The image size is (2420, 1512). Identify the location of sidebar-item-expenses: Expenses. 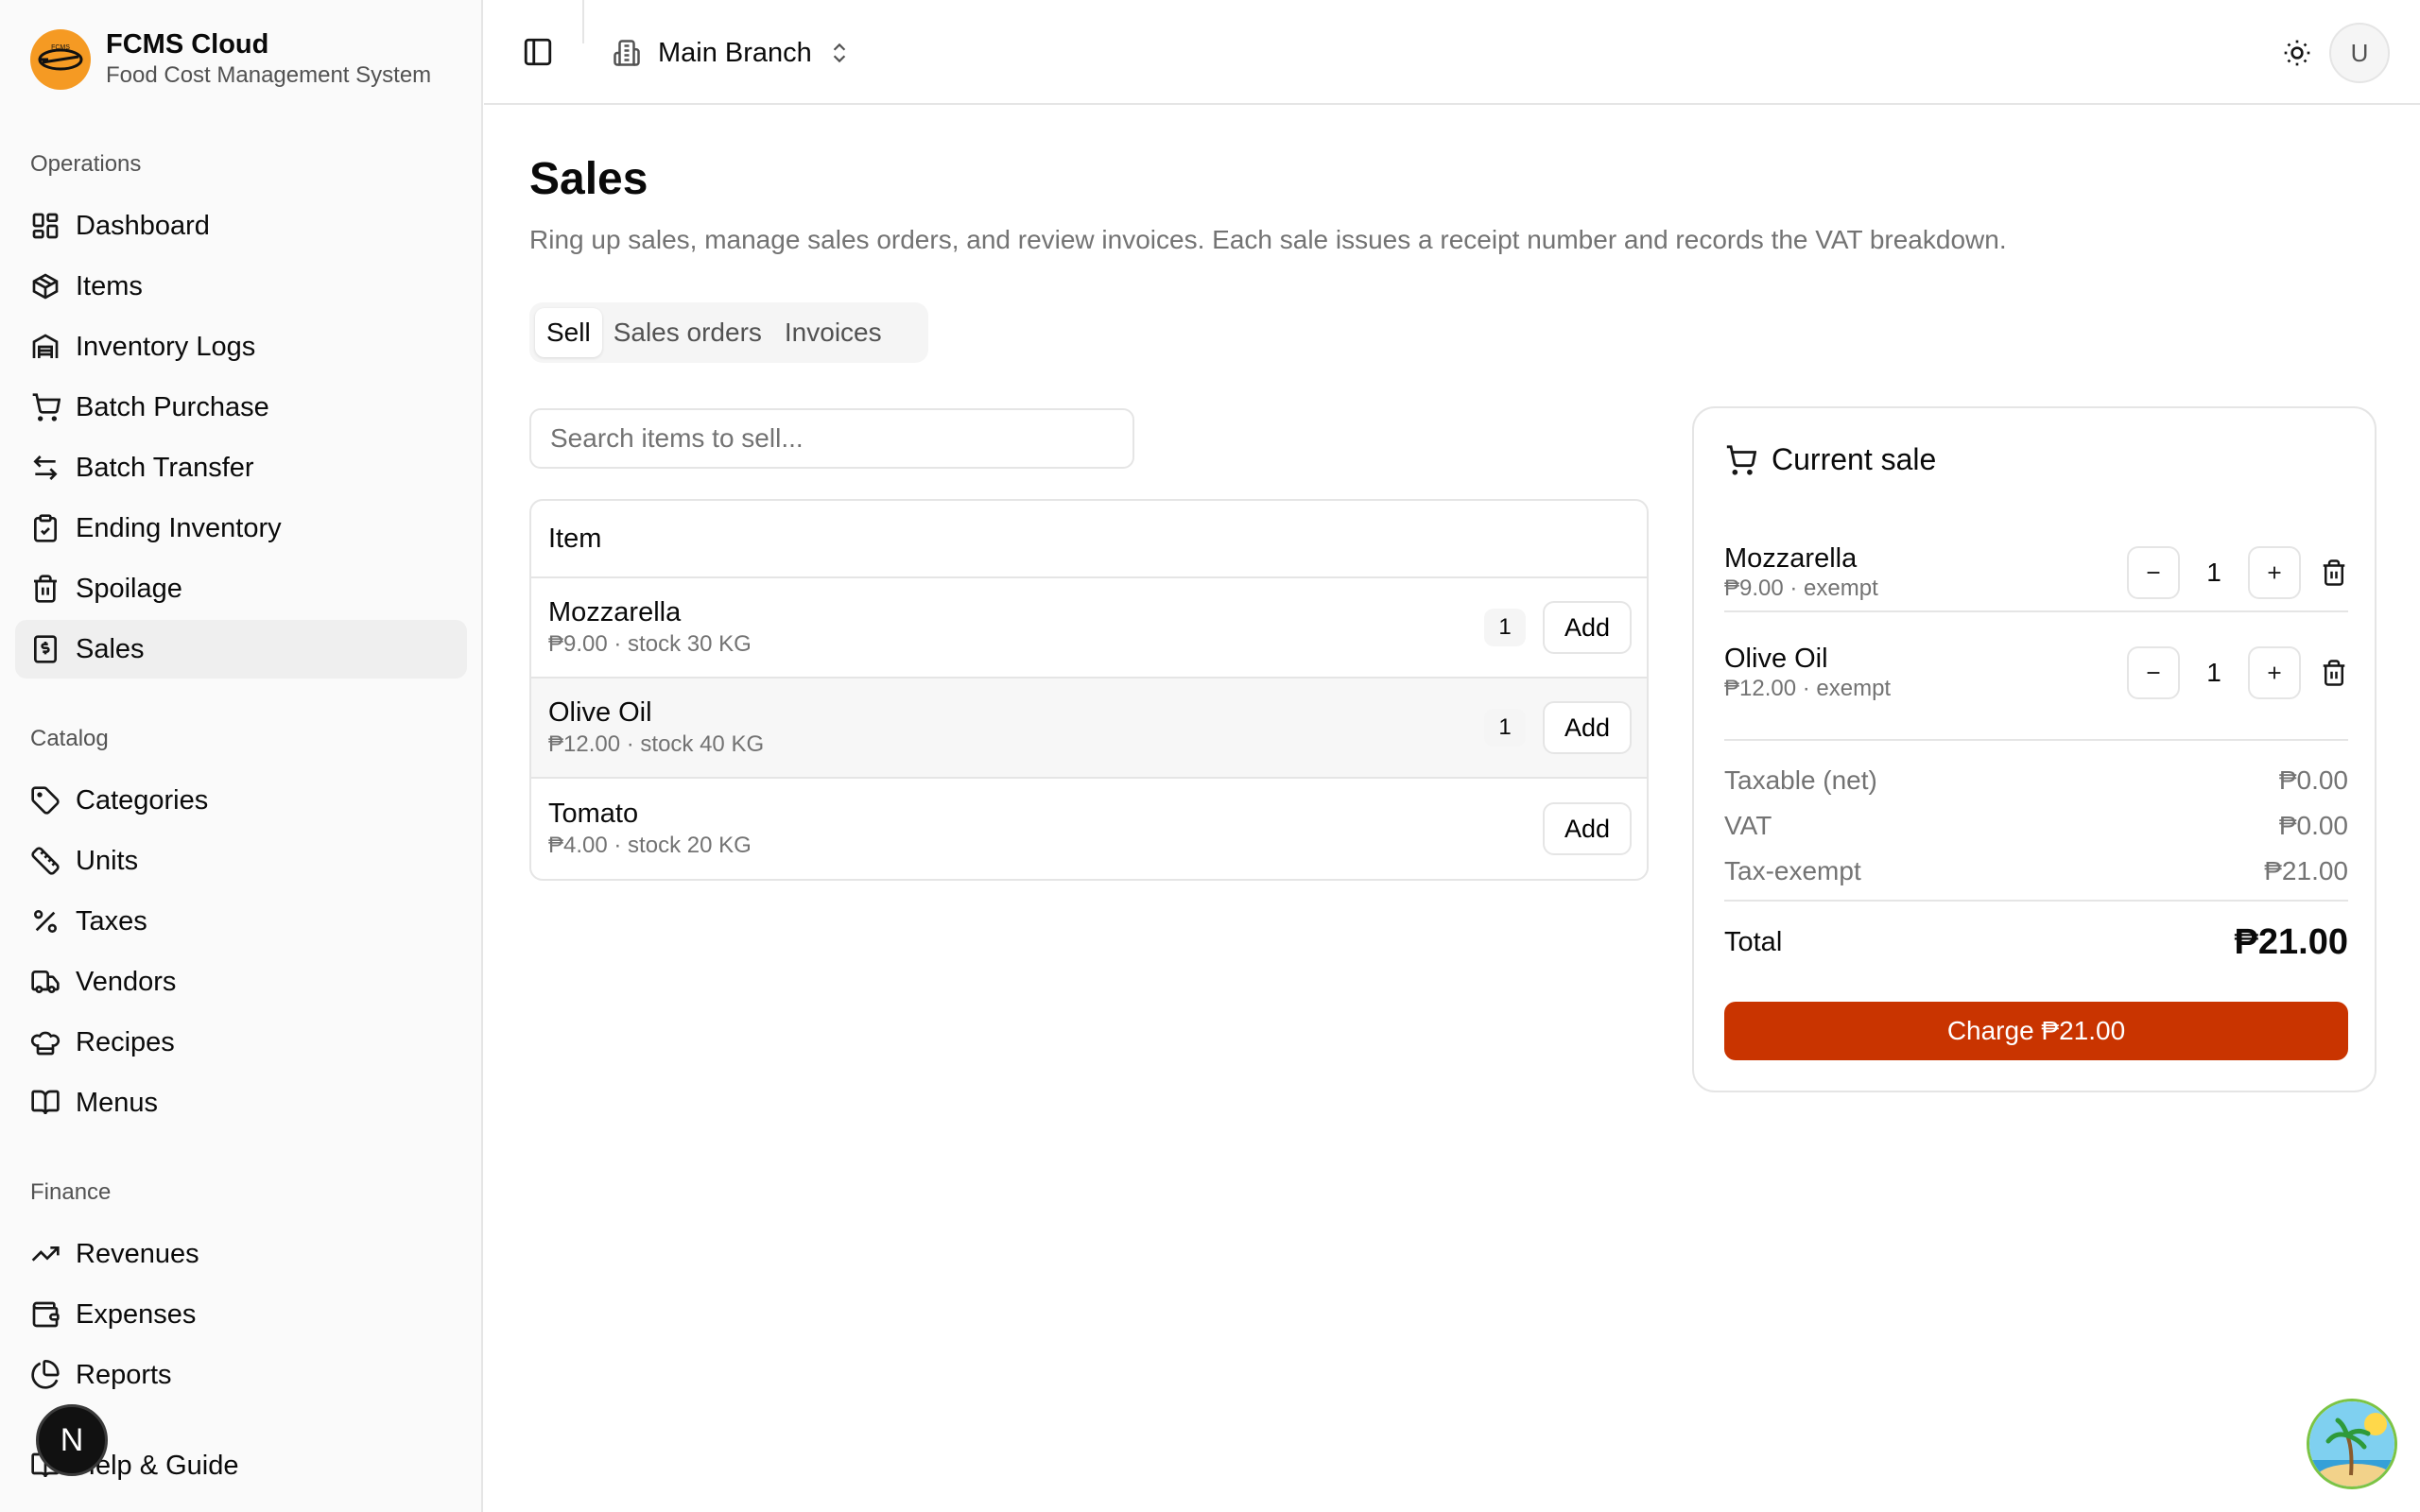
(241, 1314).